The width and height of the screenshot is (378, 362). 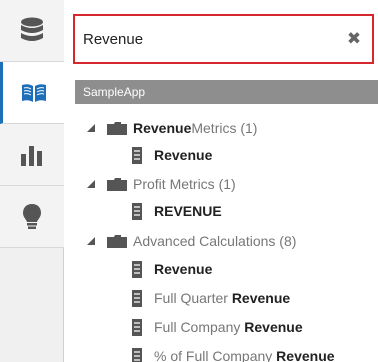 I want to click on tree-row-label: Profit Metrics (1), so click(x=184, y=184).